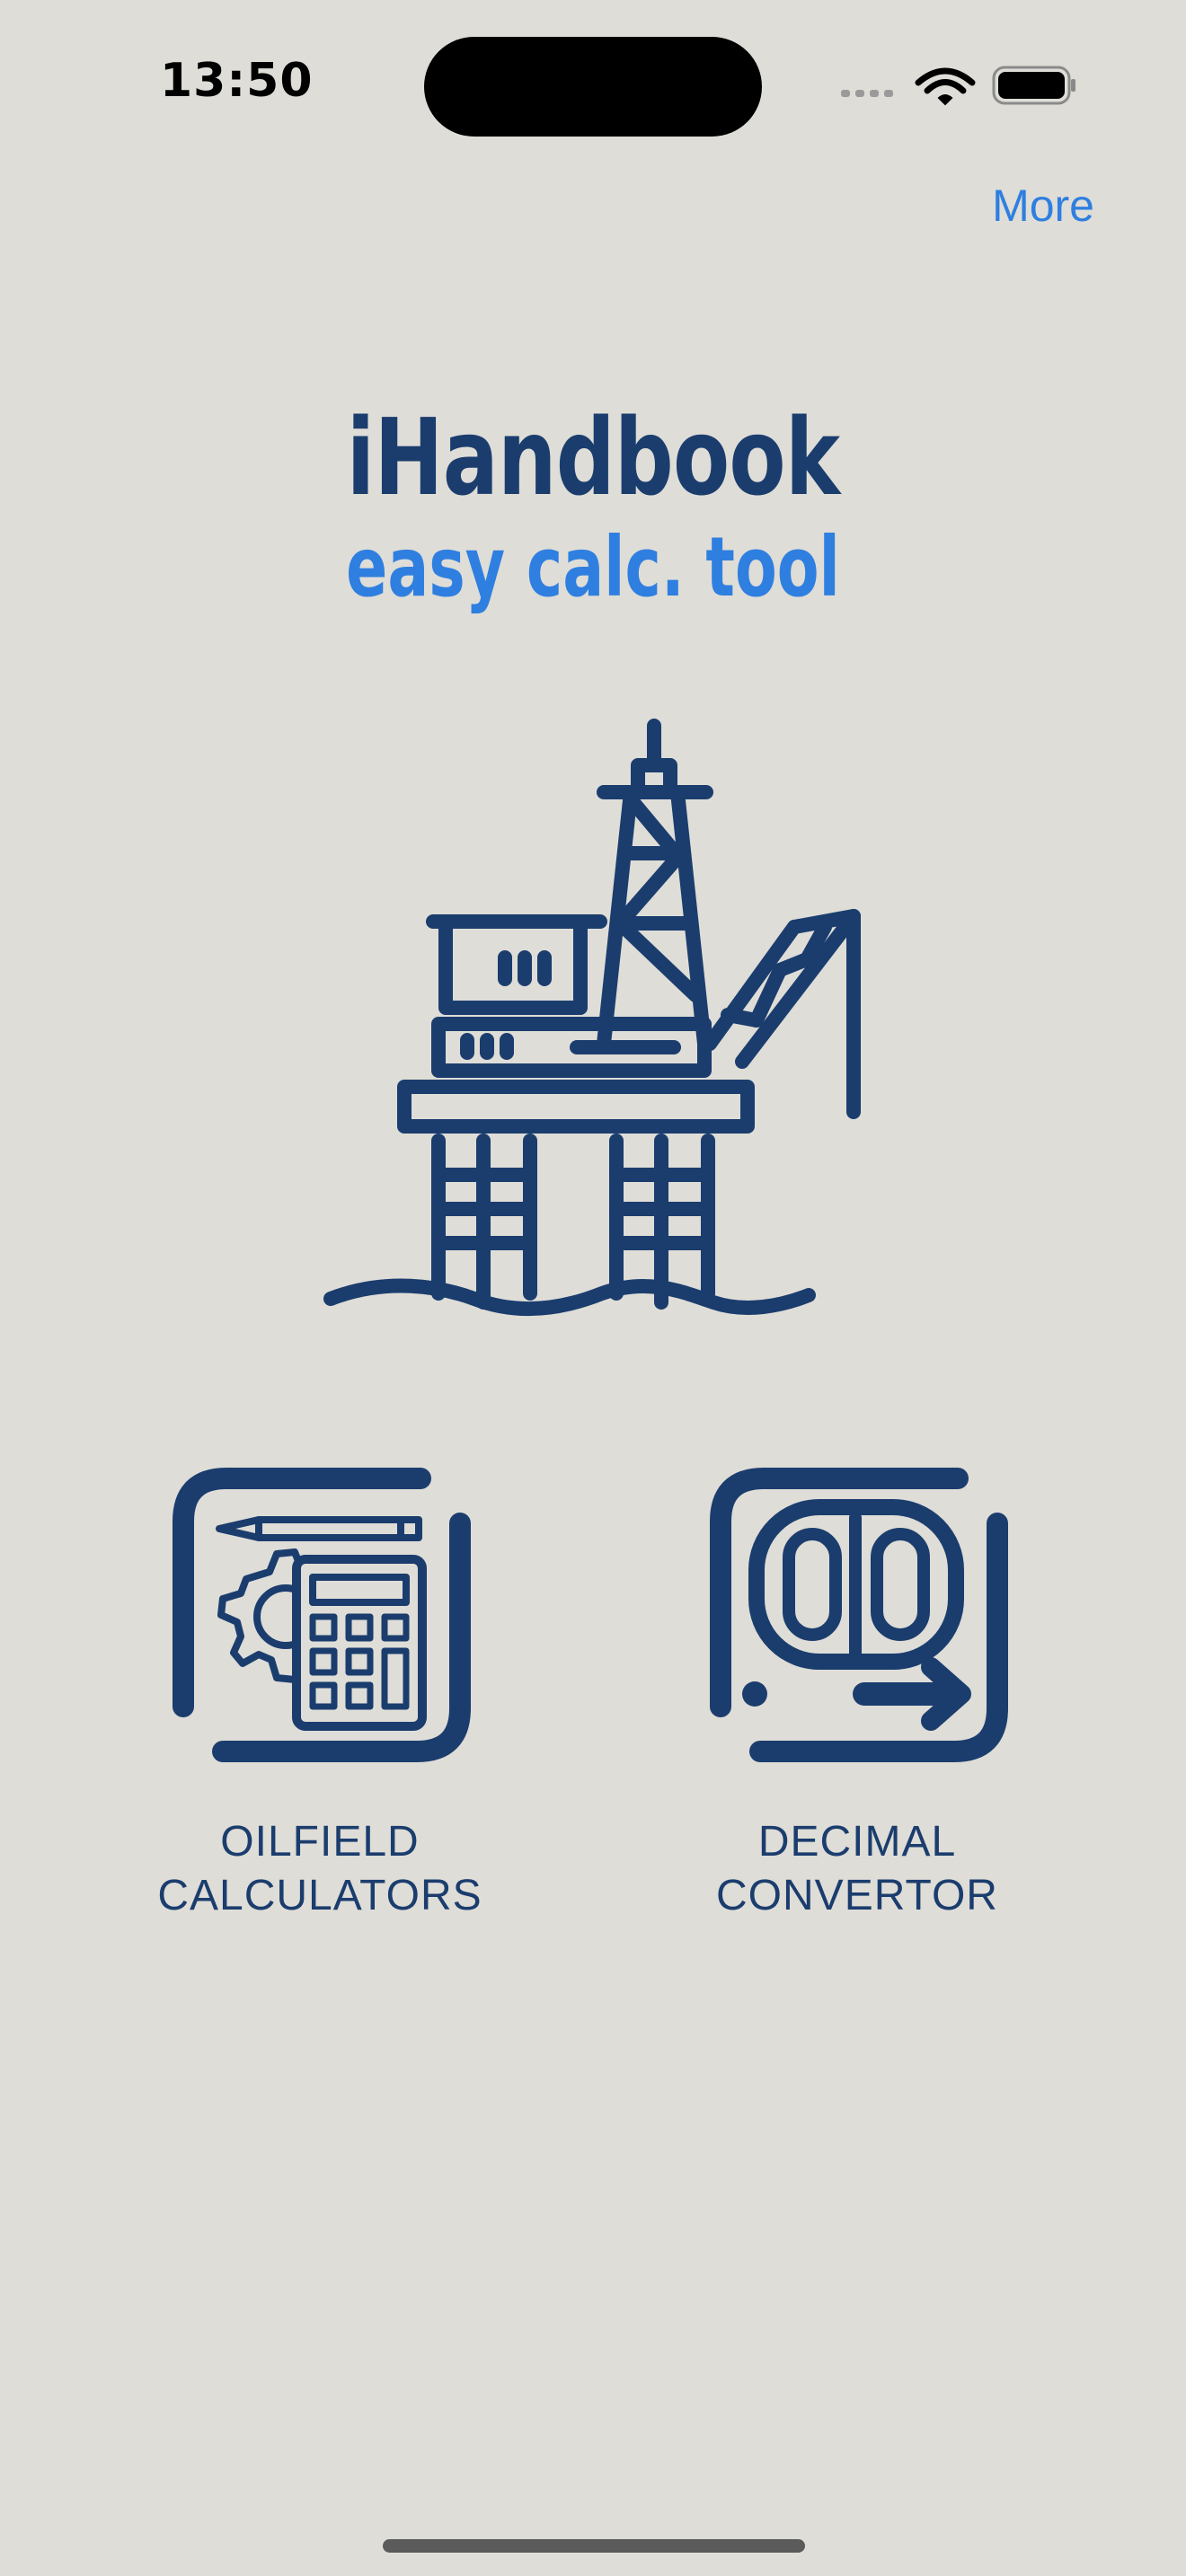 This screenshot has width=1186, height=2576. I want to click on oilfield-calculators-button: OILFIELD CALCULATORS, so click(320, 1693).